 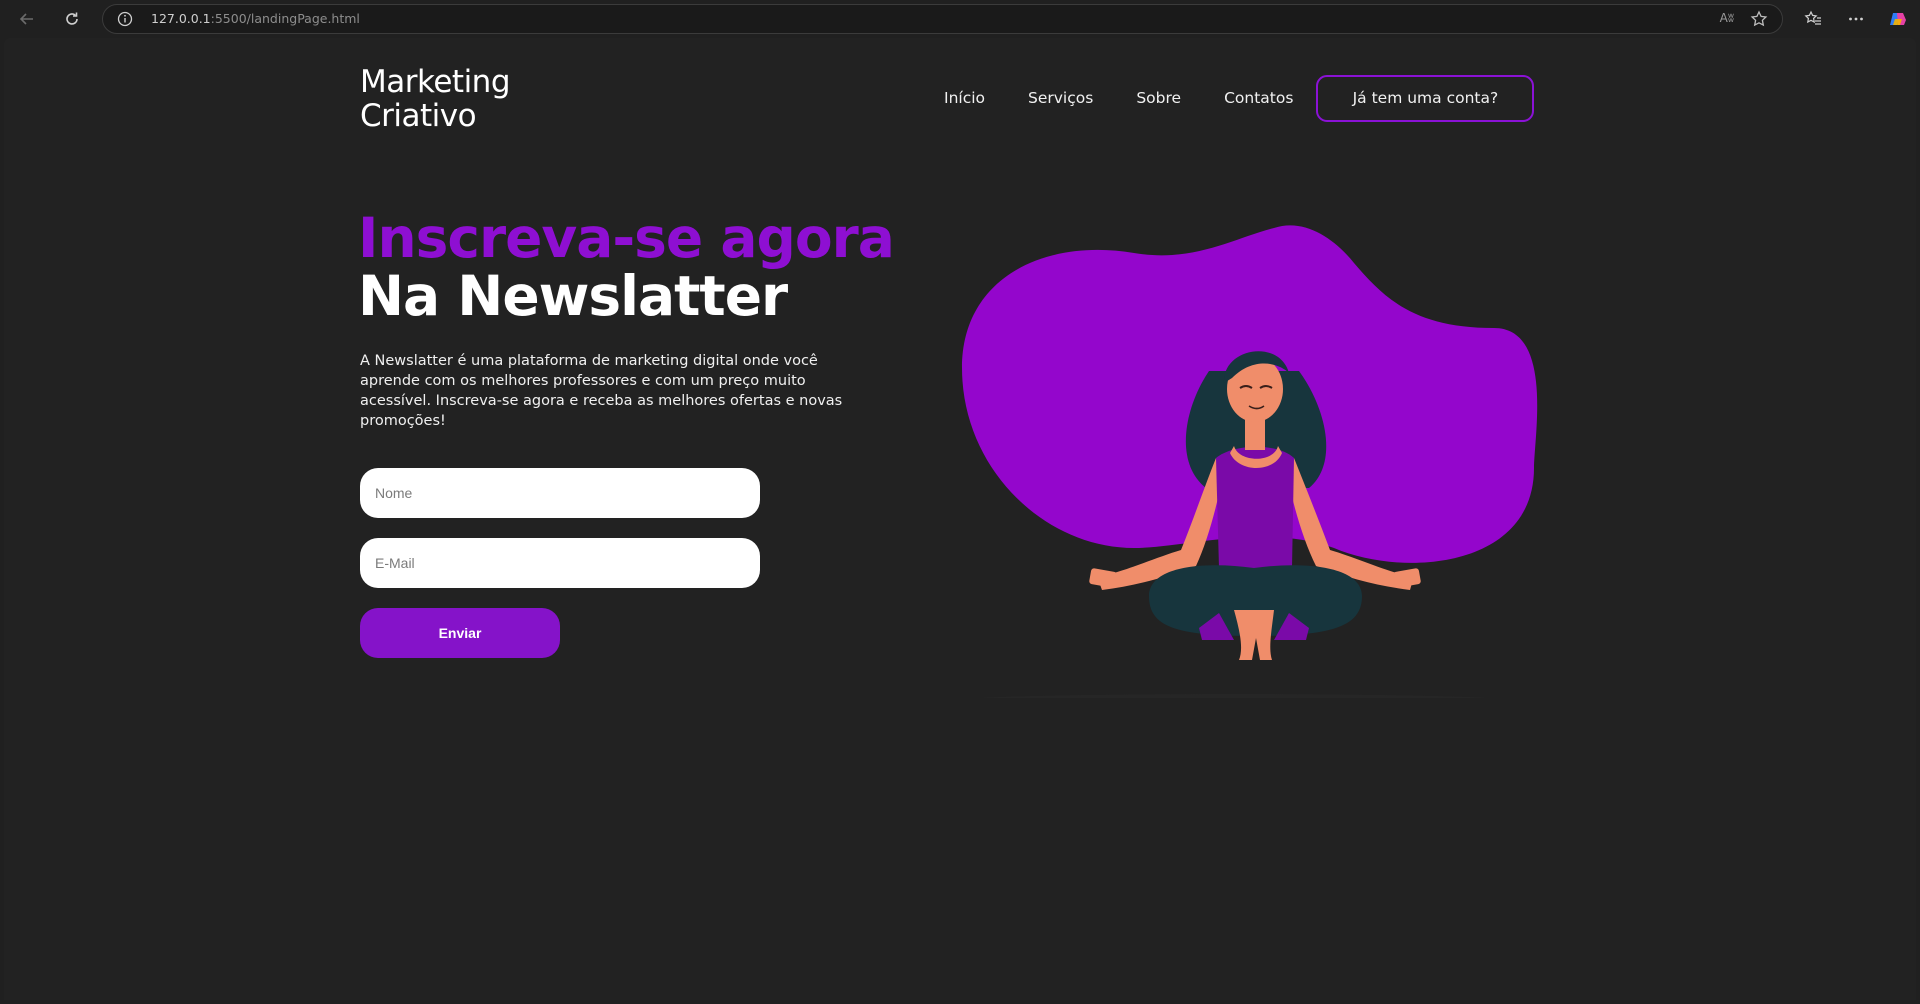 What do you see at coordinates (626, 238) in the screenshot?
I see `hero-title-line-1: Inscreva-se agora` at bounding box center [626, 238].